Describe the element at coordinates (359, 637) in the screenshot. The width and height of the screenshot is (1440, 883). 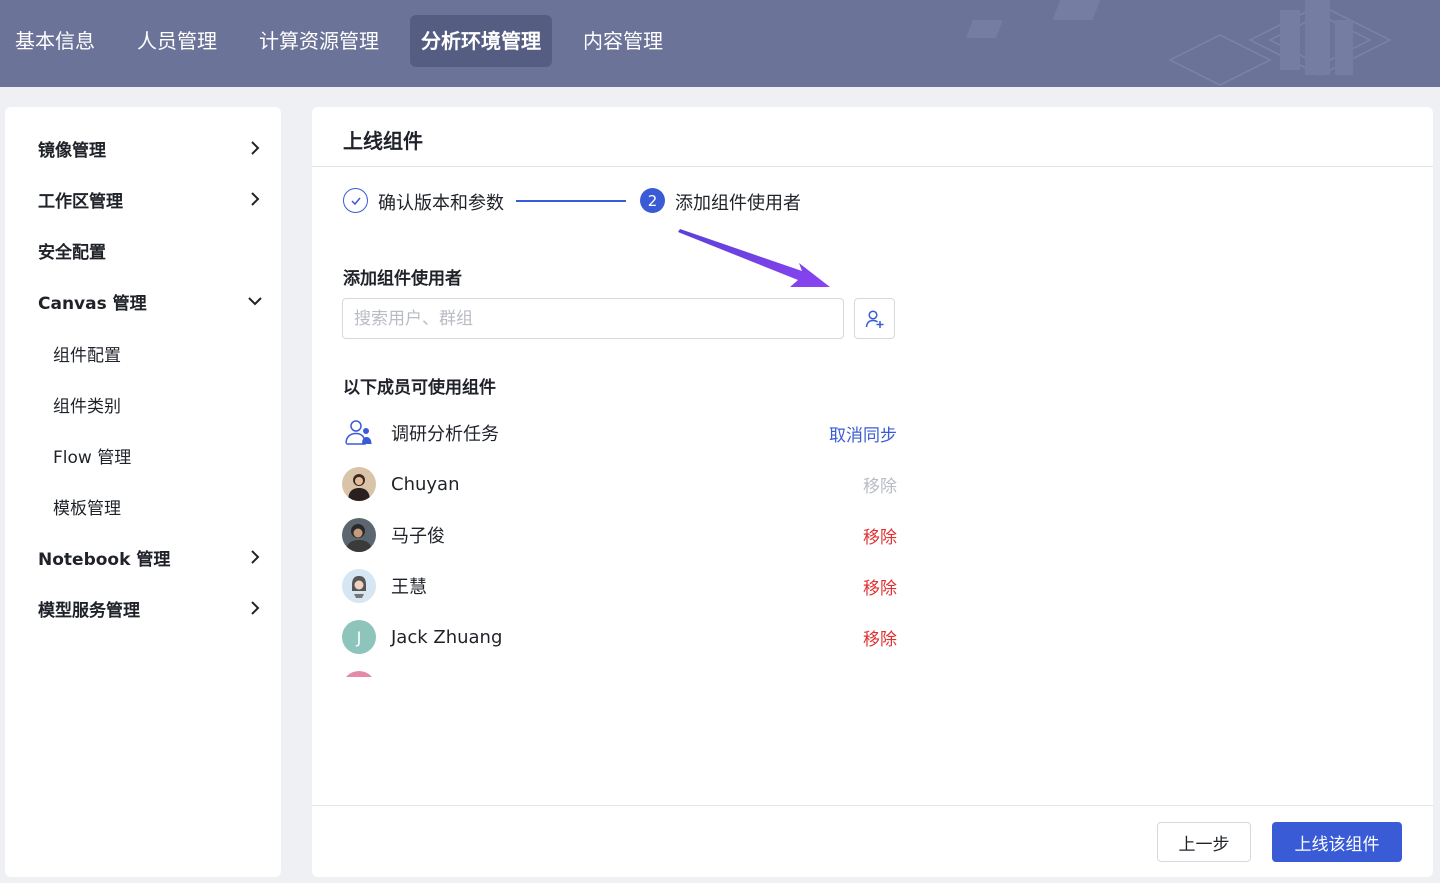
I see `avatar: J` at that location.